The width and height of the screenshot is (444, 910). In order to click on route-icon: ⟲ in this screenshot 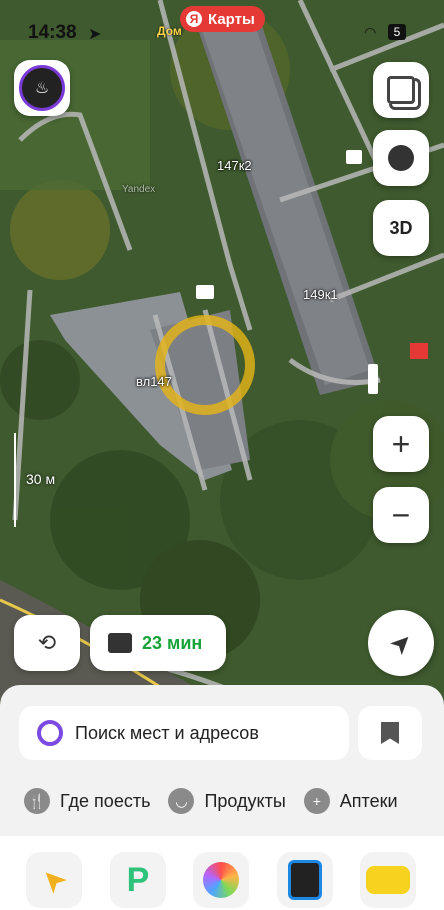, I will do `click(47, 642)`.